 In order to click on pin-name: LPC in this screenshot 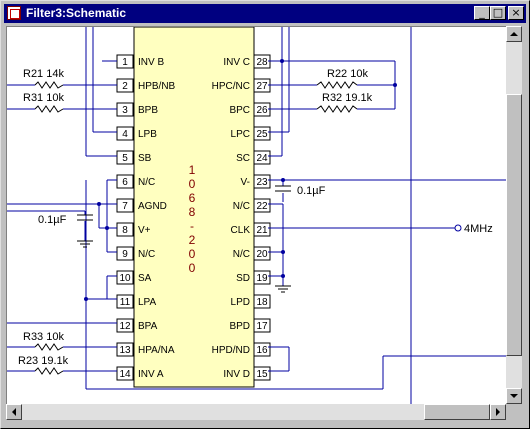, I will do `click(240, 134)`.